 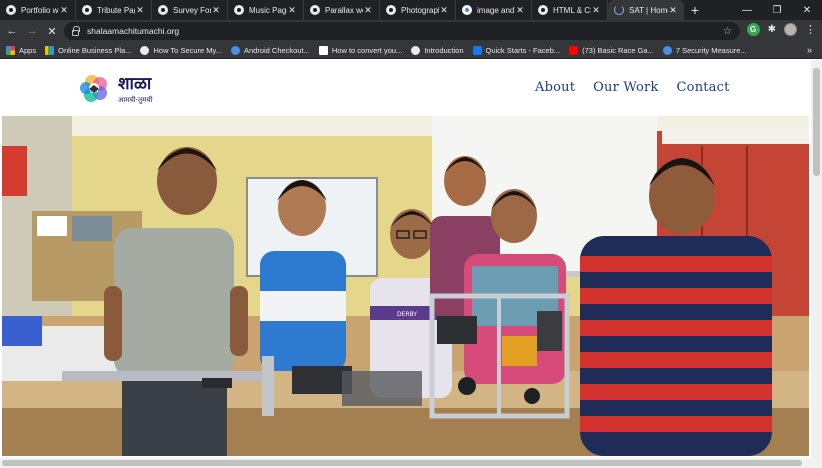 I want to click on forward-arrow-icon: →, so click(x=32, y=31).